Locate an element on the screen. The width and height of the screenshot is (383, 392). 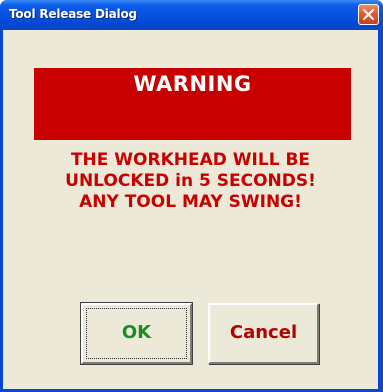
close-icon is located at coordinates (368, 14).